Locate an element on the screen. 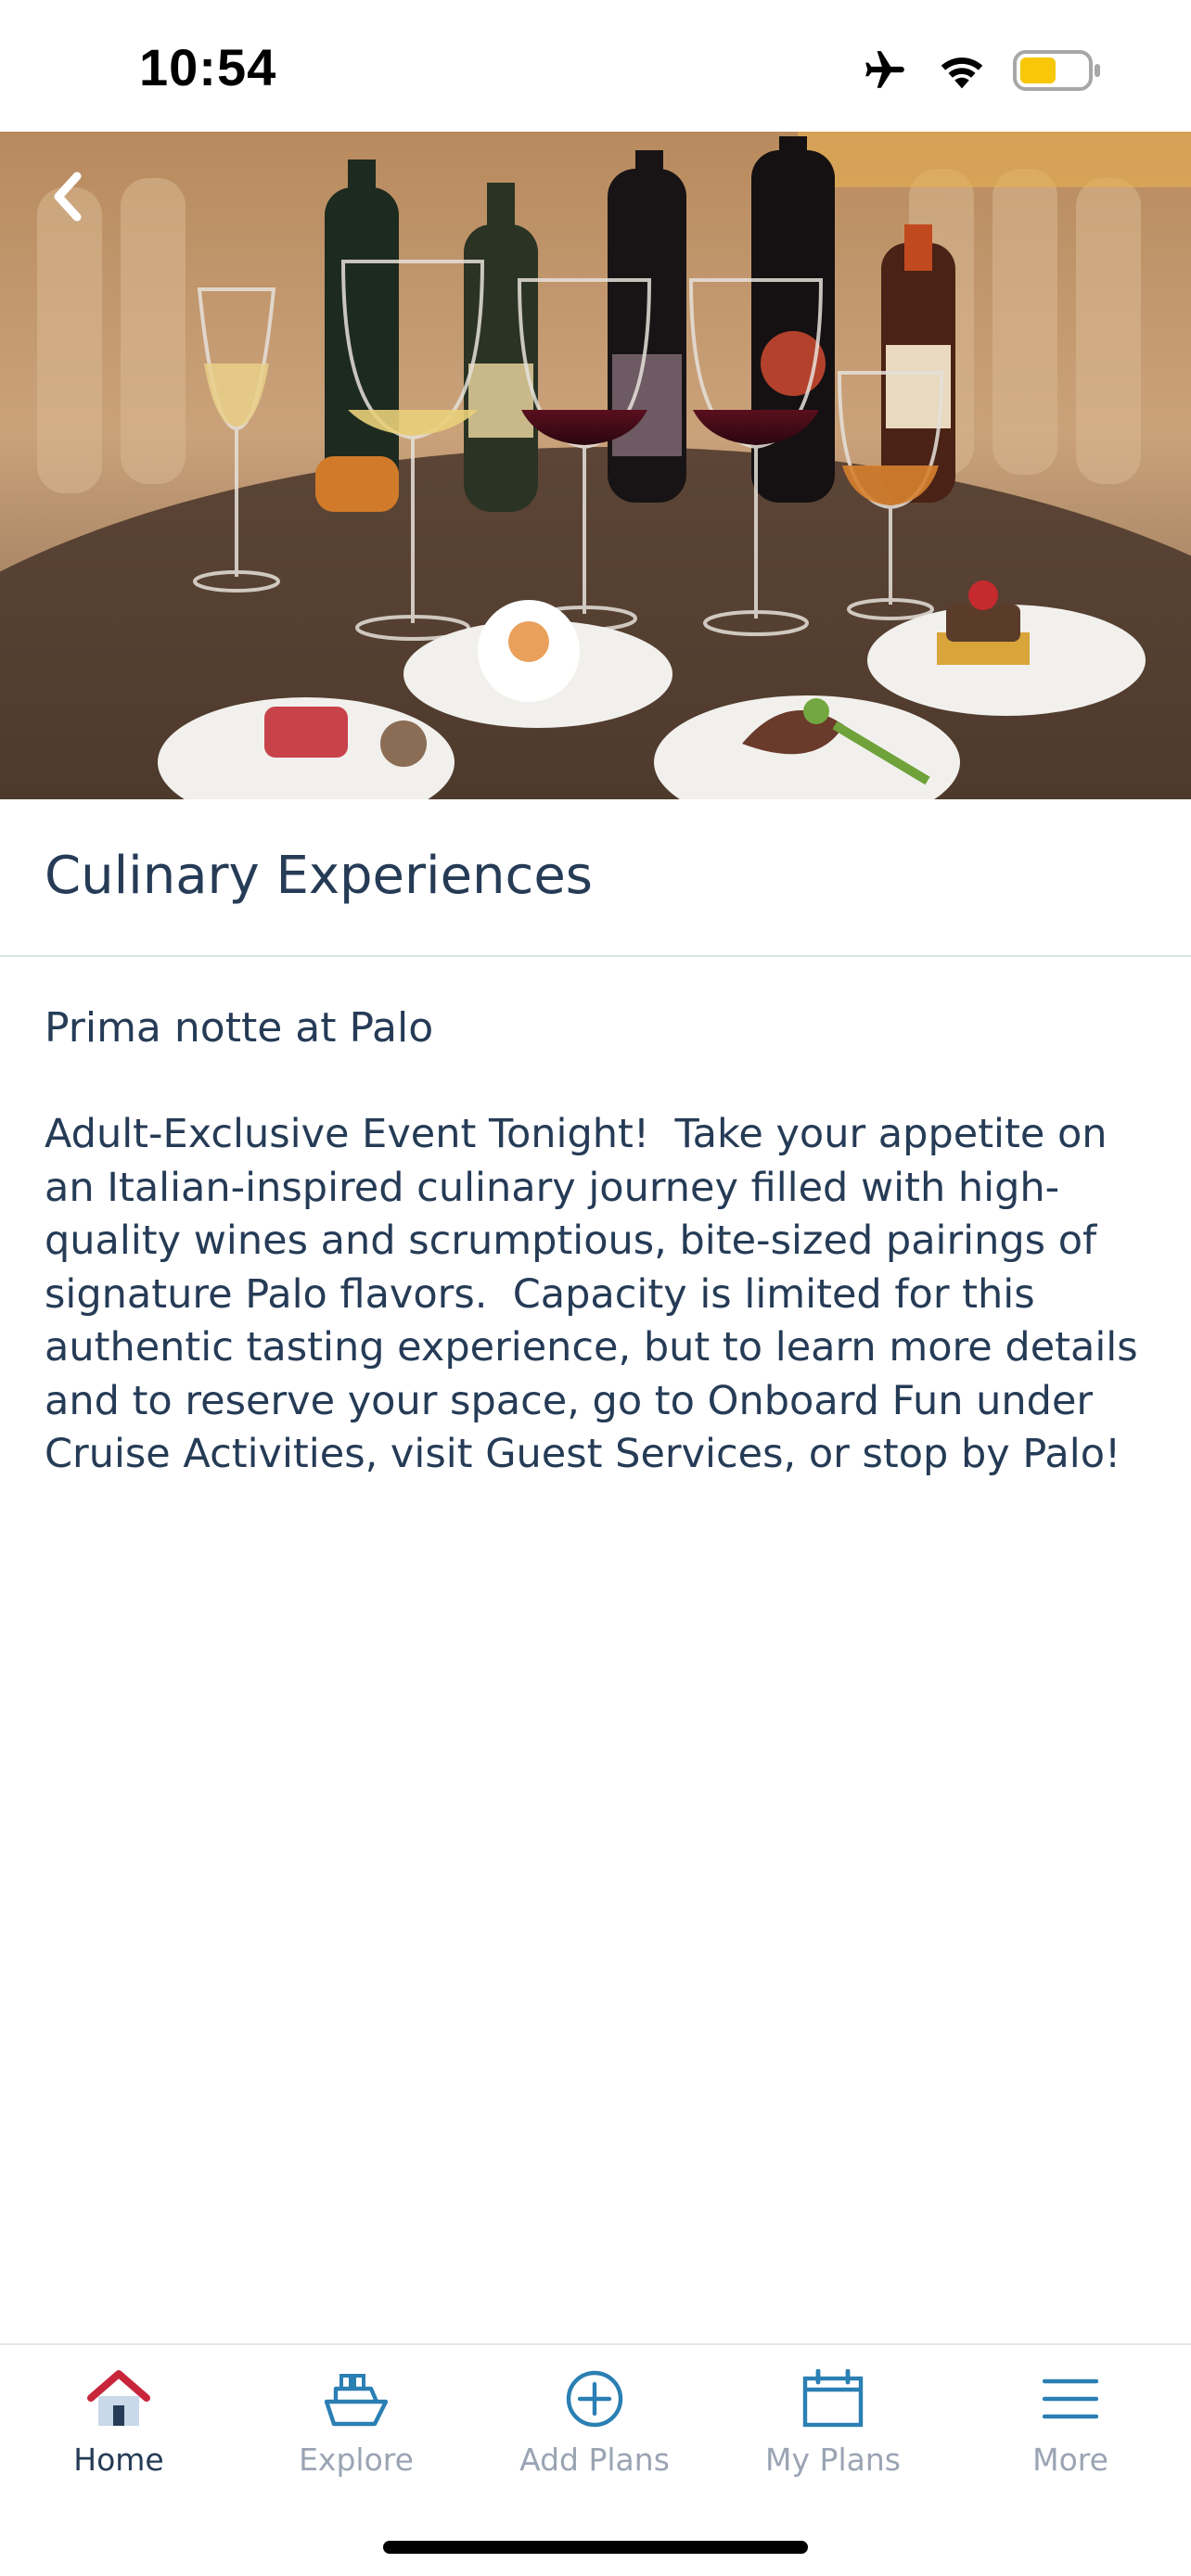 The width and height of the screenshot is (1191, 2576). status-time: 10:54 is located at coordinates (208, 67).